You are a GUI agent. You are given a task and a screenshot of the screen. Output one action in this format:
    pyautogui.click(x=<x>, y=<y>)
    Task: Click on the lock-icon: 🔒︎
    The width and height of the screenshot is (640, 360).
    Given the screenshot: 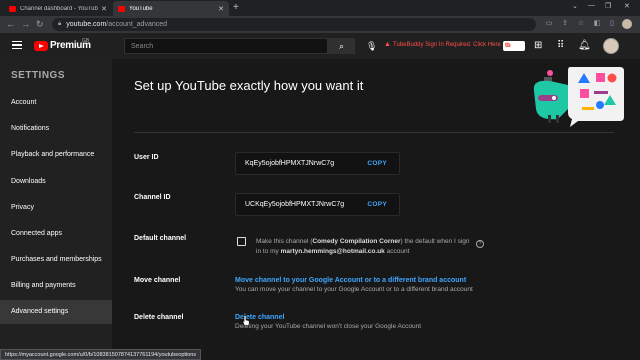 What is the action you would take?
    pyautogui.click(x=60, y=24)
    